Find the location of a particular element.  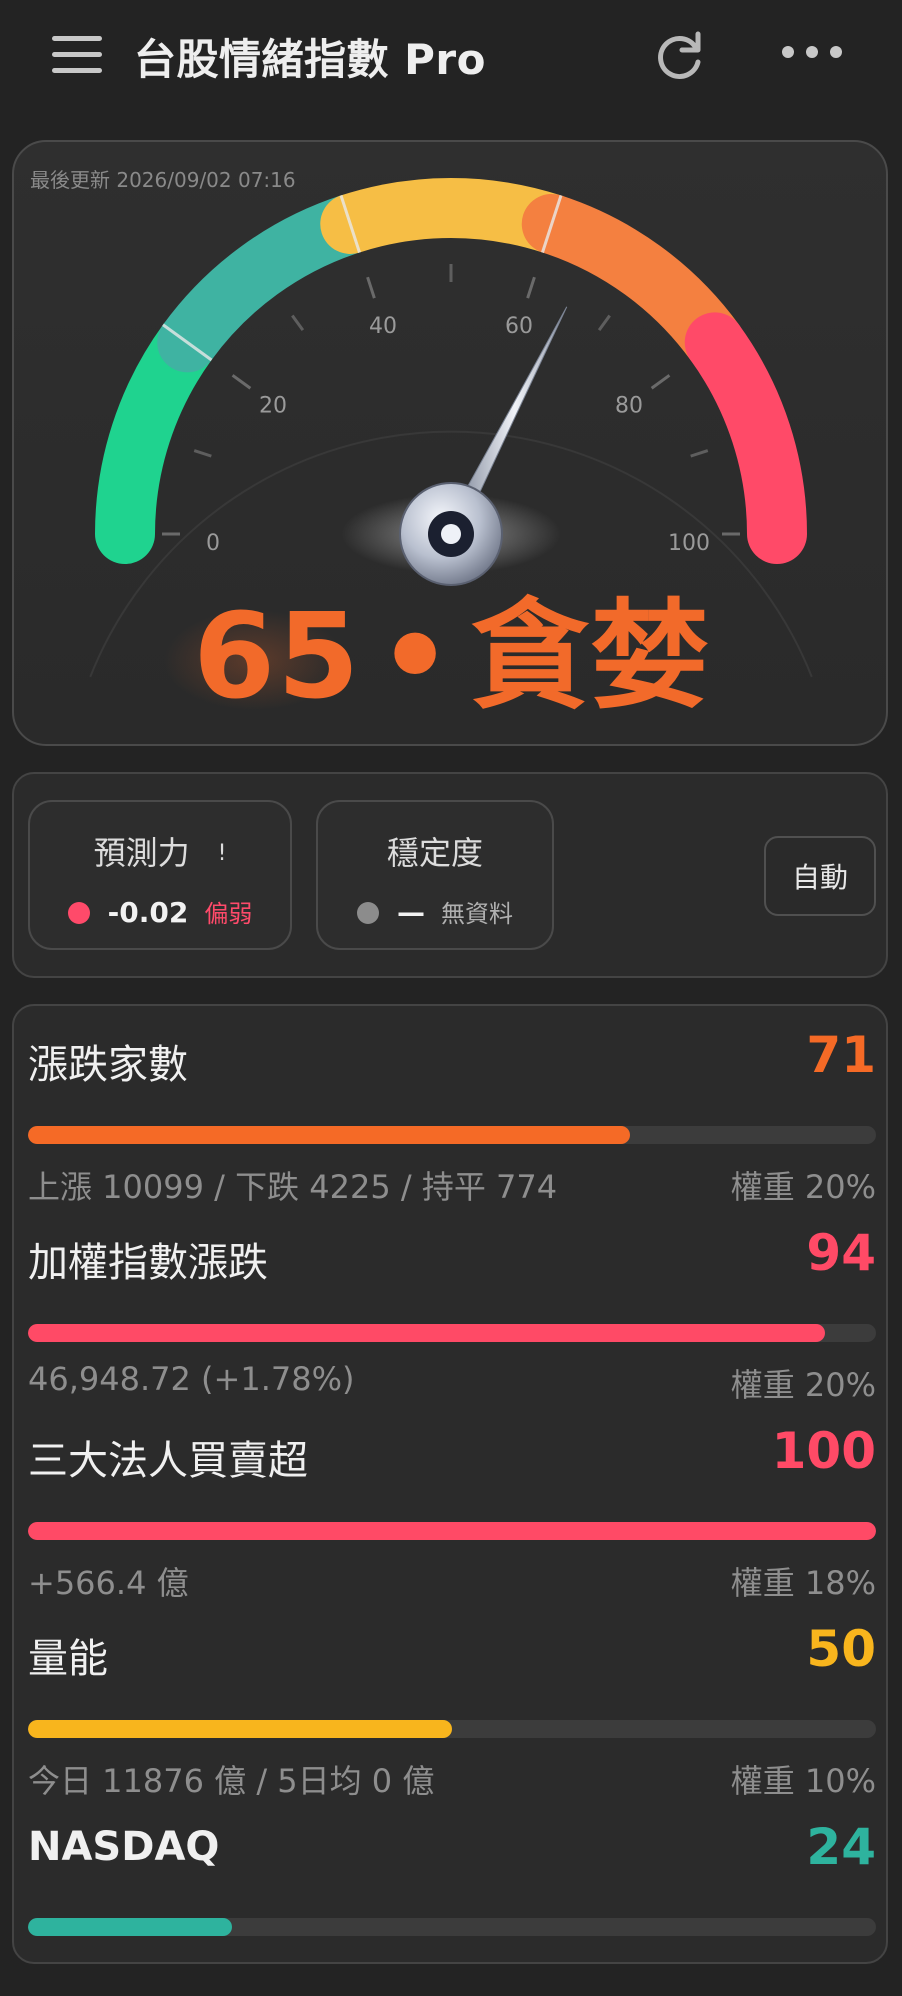

gauge-tick-label: 80 is located at coordinates (629, 406).